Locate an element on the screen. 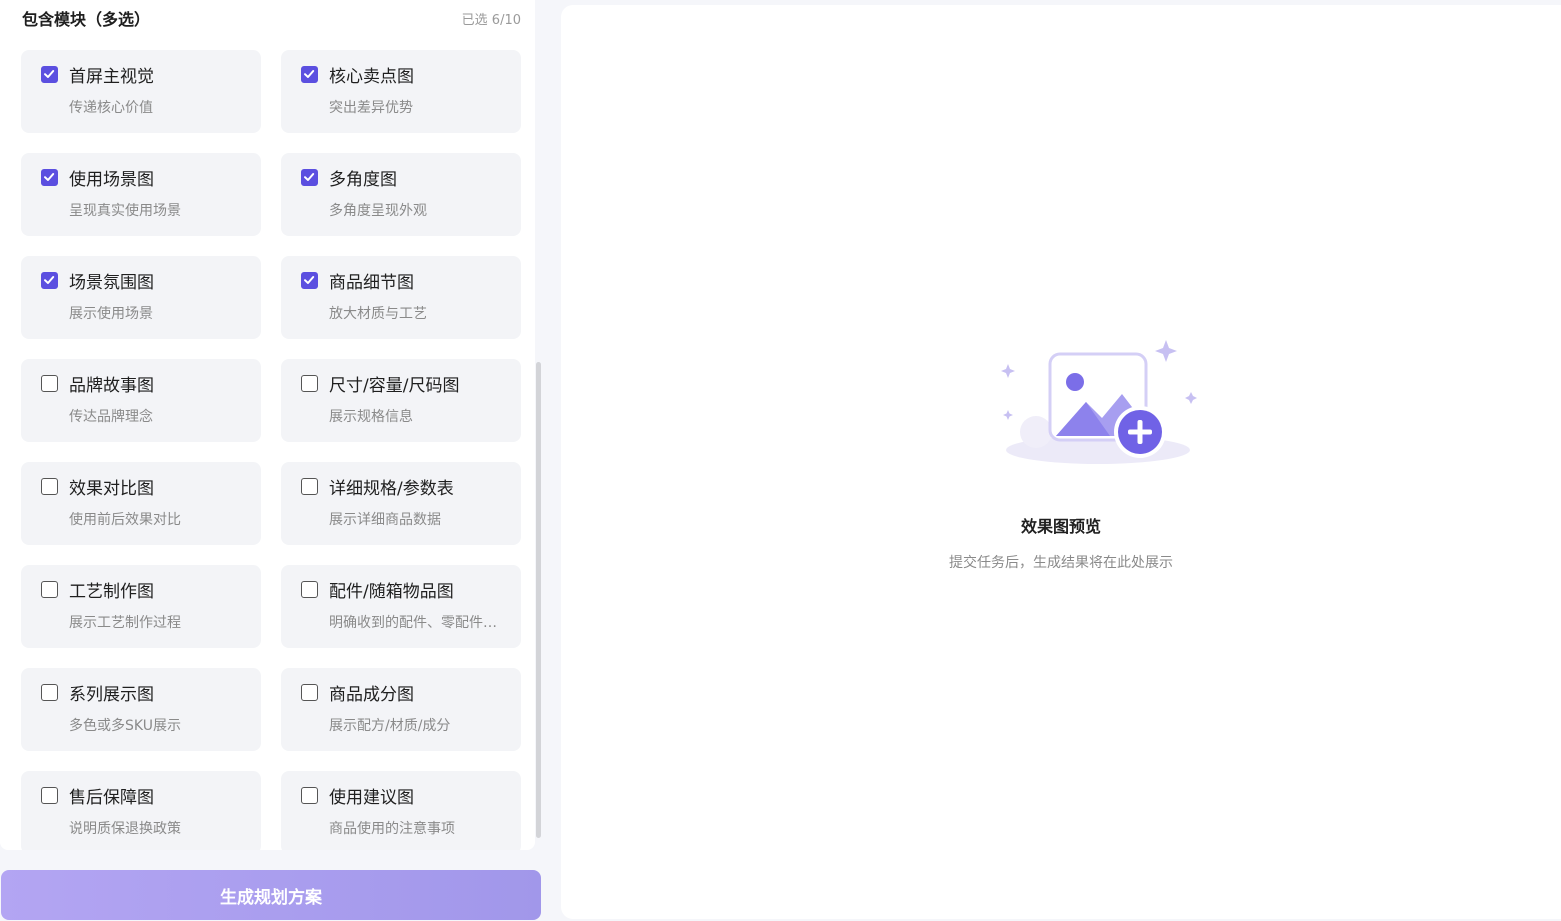 The width and height of the screenshot is (1561, 921). module-title: 多角度图 is located at coordinates (363, 180).